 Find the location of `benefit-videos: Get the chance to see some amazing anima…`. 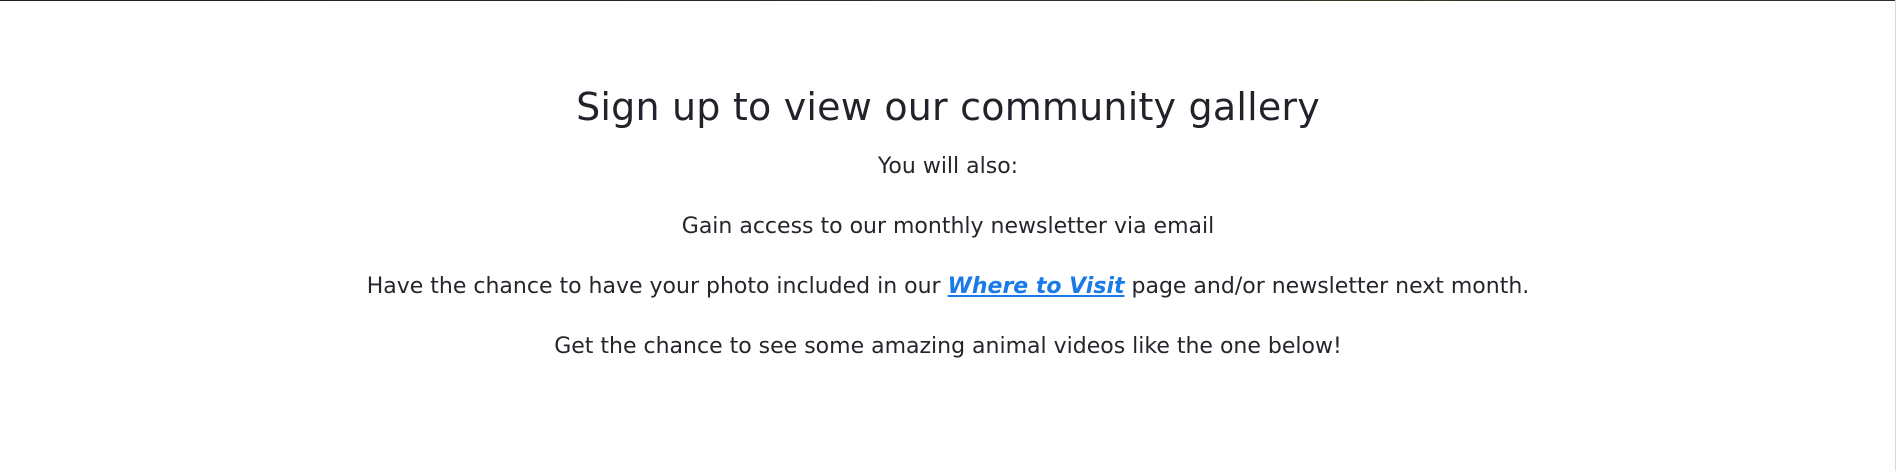

benefit-videos: Get the chance to see some amazing anima… is located at coordinates (948, 346).